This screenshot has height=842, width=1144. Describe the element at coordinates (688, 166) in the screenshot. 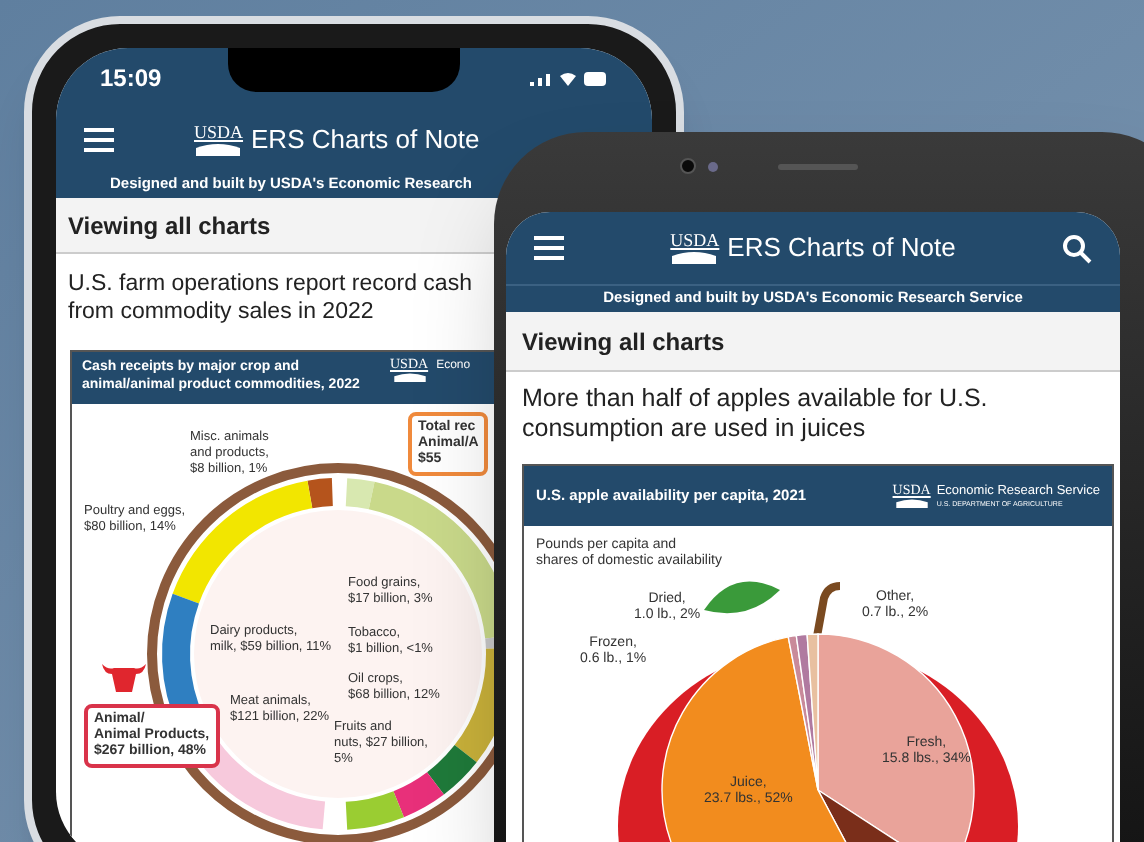

I see `camera-lens` at that location.